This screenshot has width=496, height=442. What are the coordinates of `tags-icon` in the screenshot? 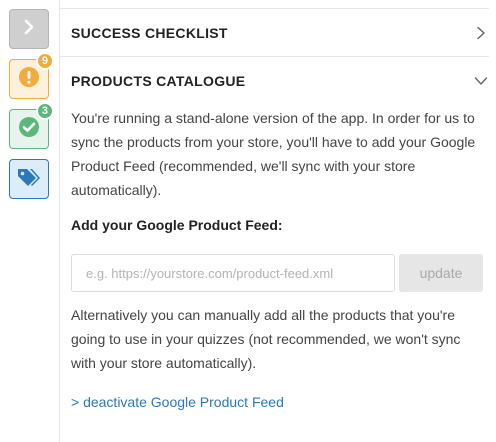 It's located at (29, 179).